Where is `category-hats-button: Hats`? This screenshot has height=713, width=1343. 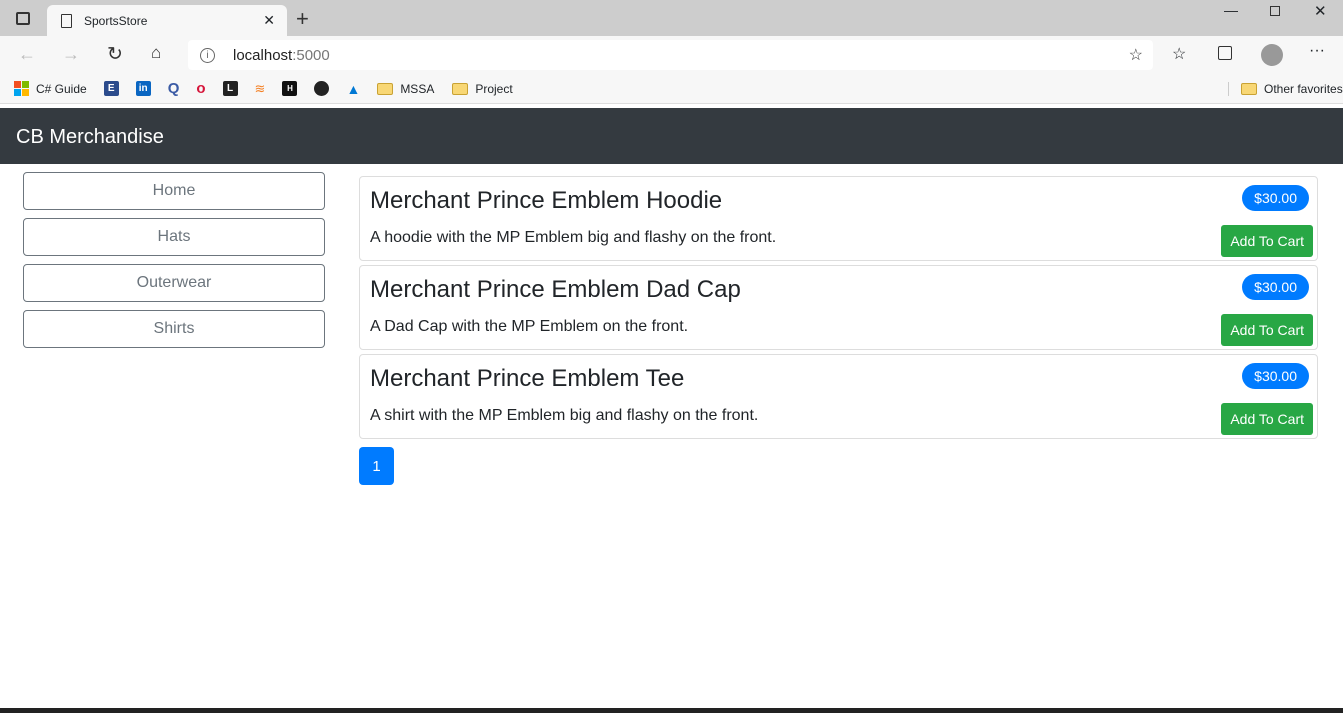
category-hats-button: Hats is located at coordinates (174, 237).